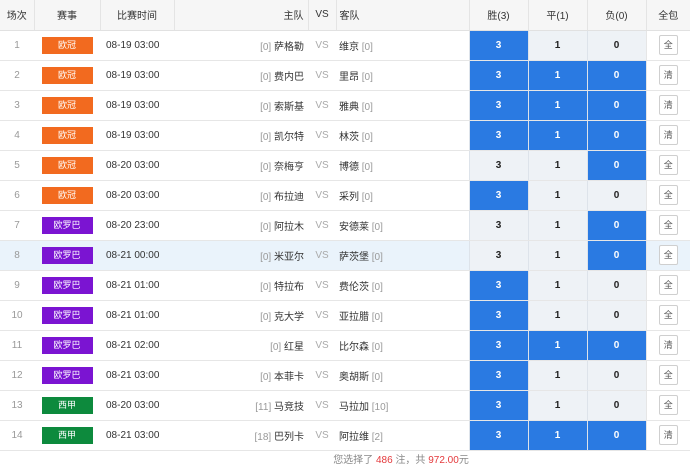 The height and width of the screenshot is (472, 690). Describe the element at coordinates (354, 377) in the screenshot. I see `away-team: 奥胡斯` at that location.